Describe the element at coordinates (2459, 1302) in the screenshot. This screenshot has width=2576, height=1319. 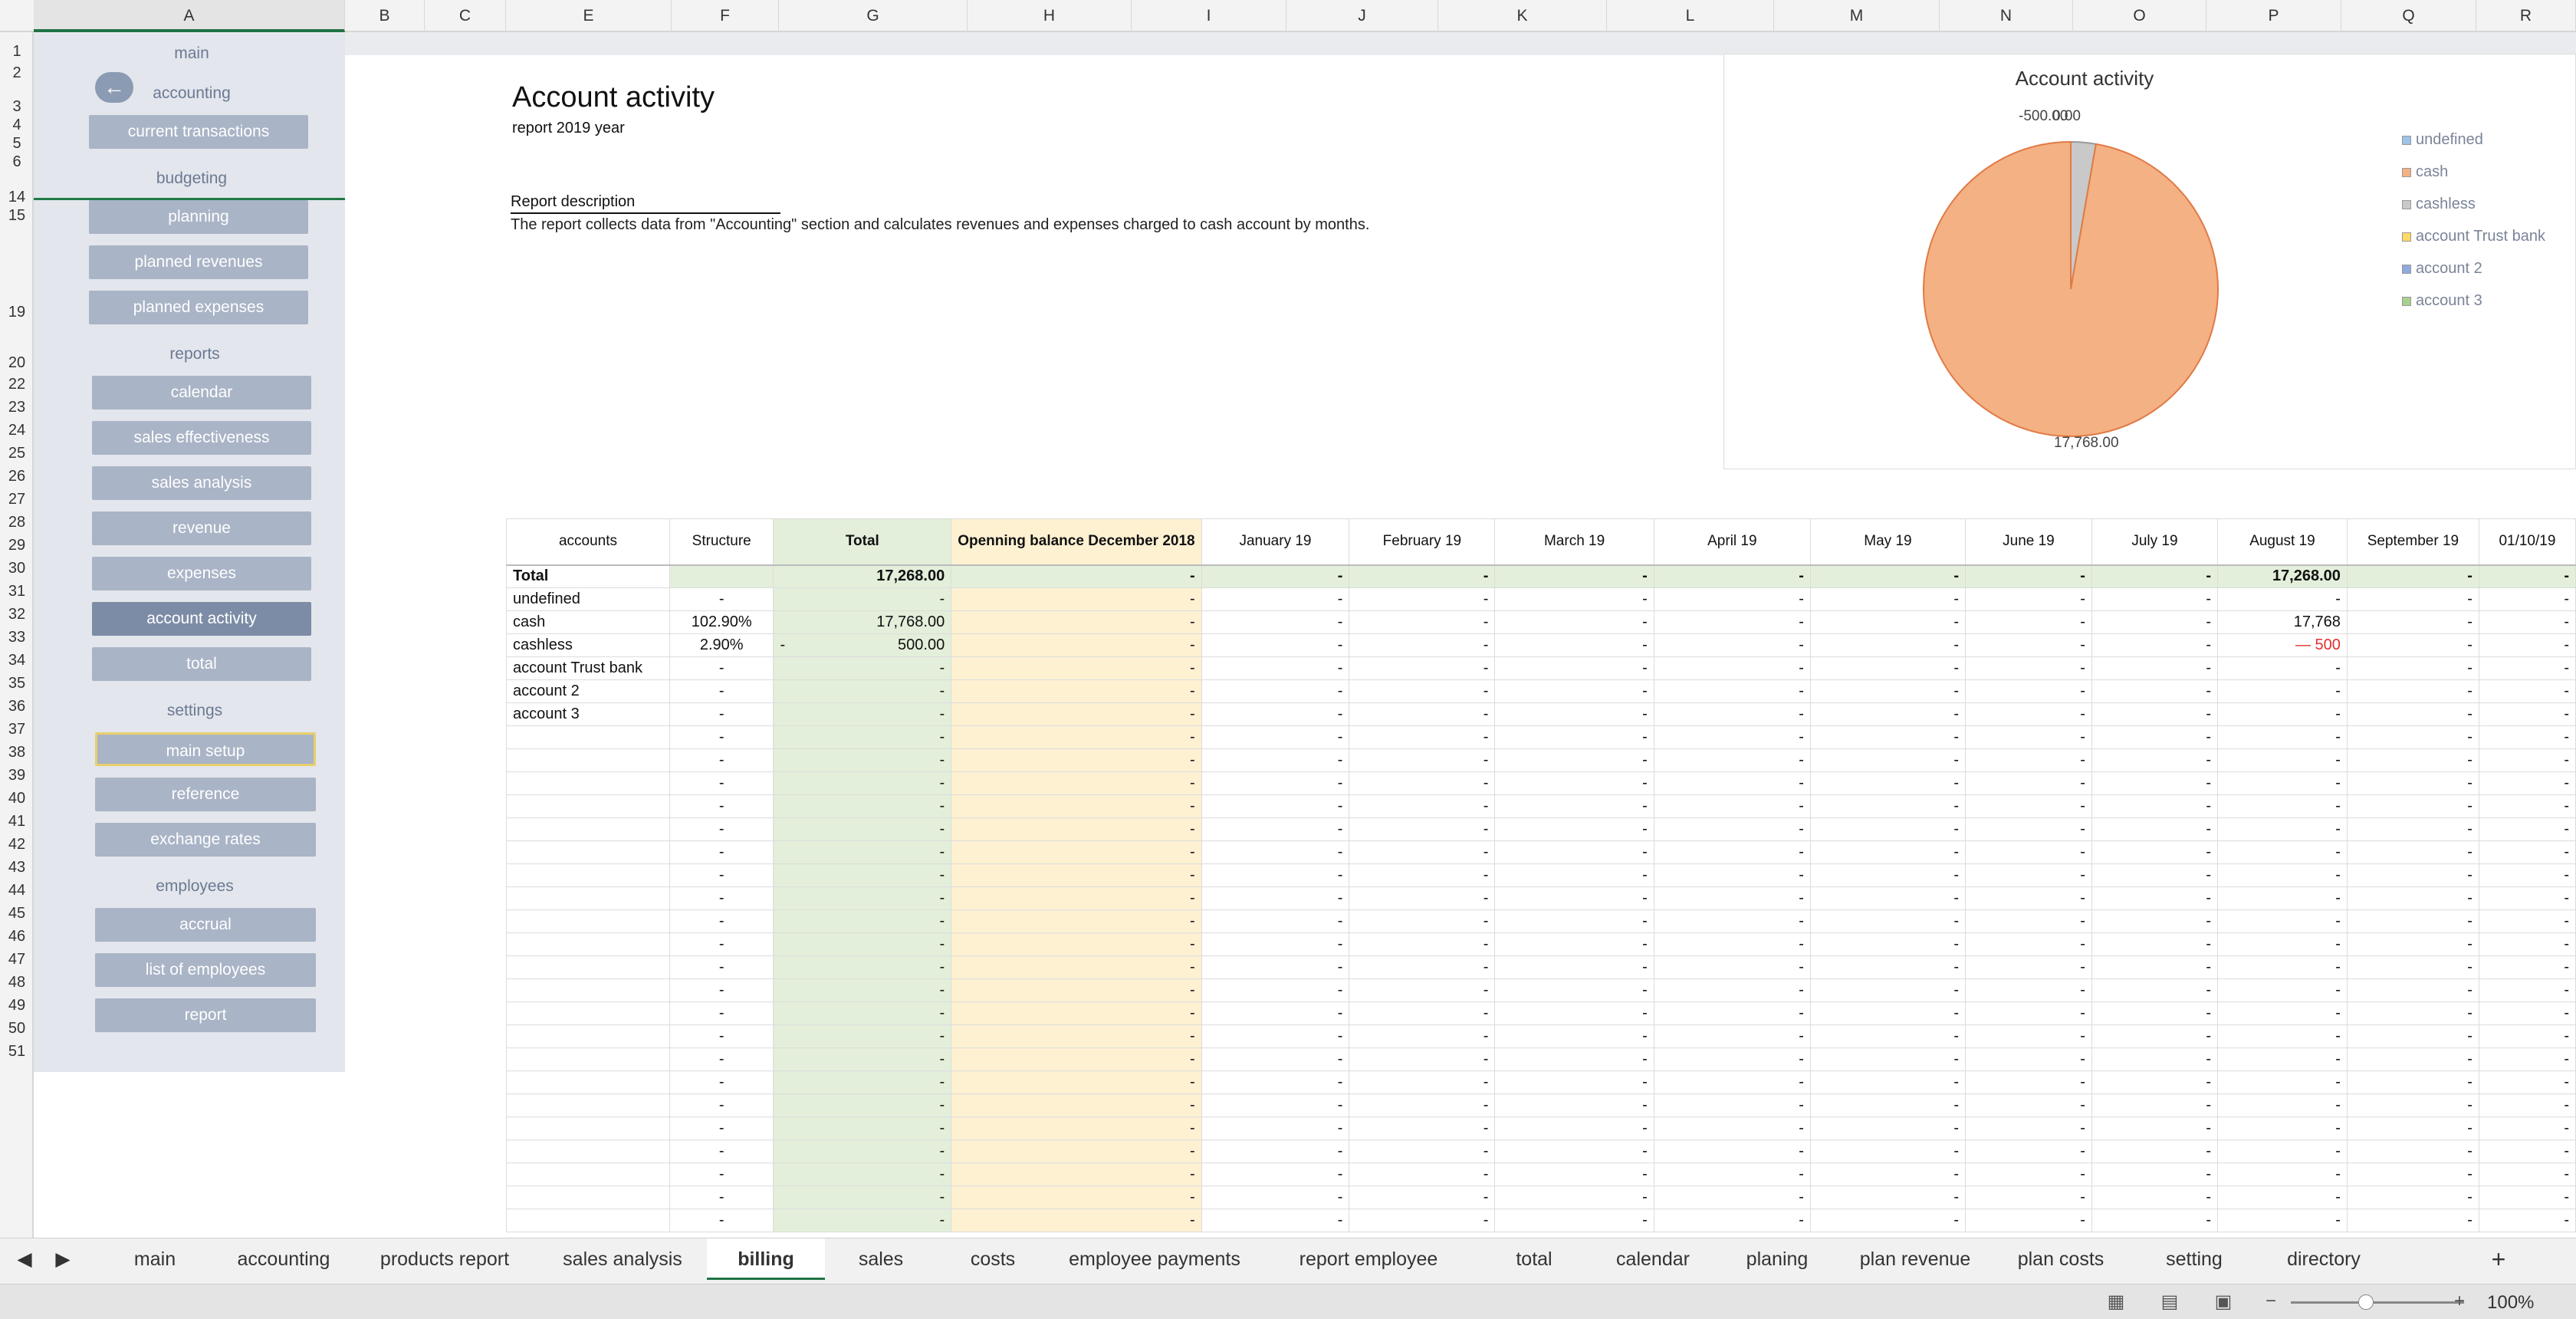
I see `zoom-in-button: +` at that location.